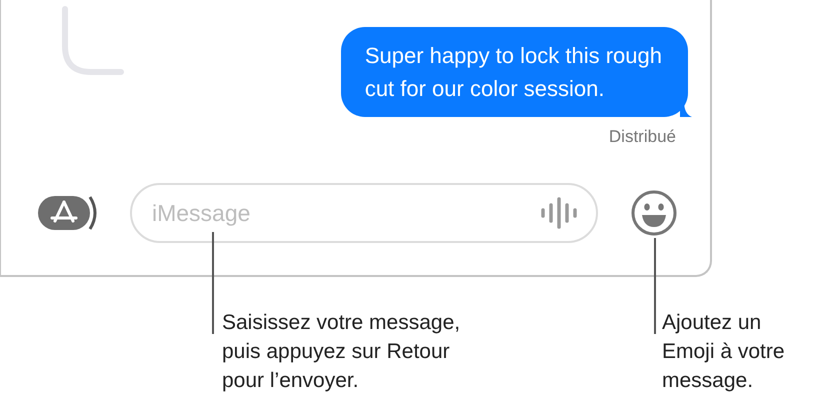 Image resolution: width=838 pixels, height=414 pixels. I want to click on curve-drawing, so click(93, 41).